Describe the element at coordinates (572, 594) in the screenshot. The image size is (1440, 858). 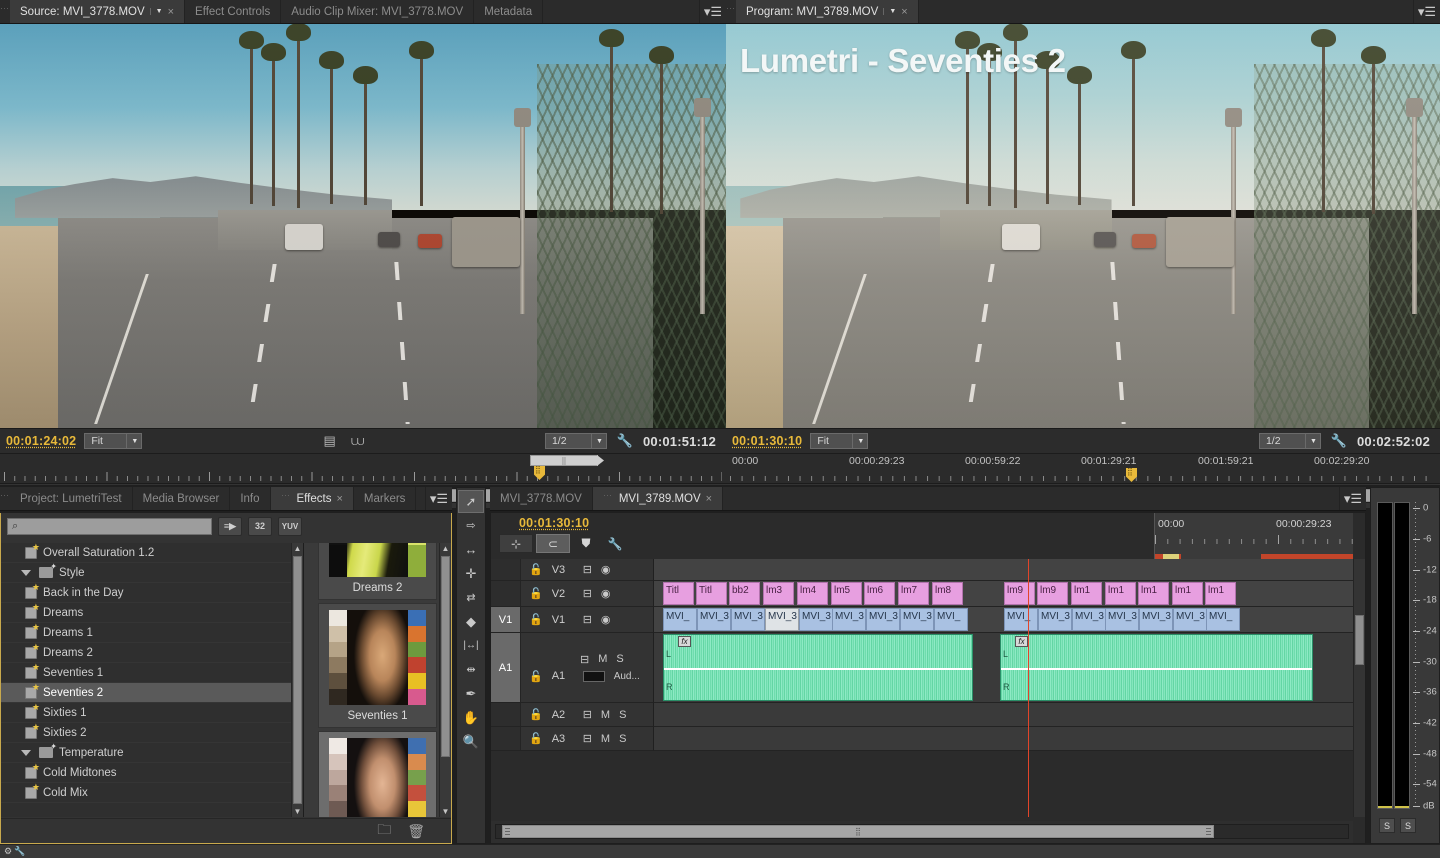
I see `track-header-v2: 🔓 V2 ⊟ ◉` at that location.